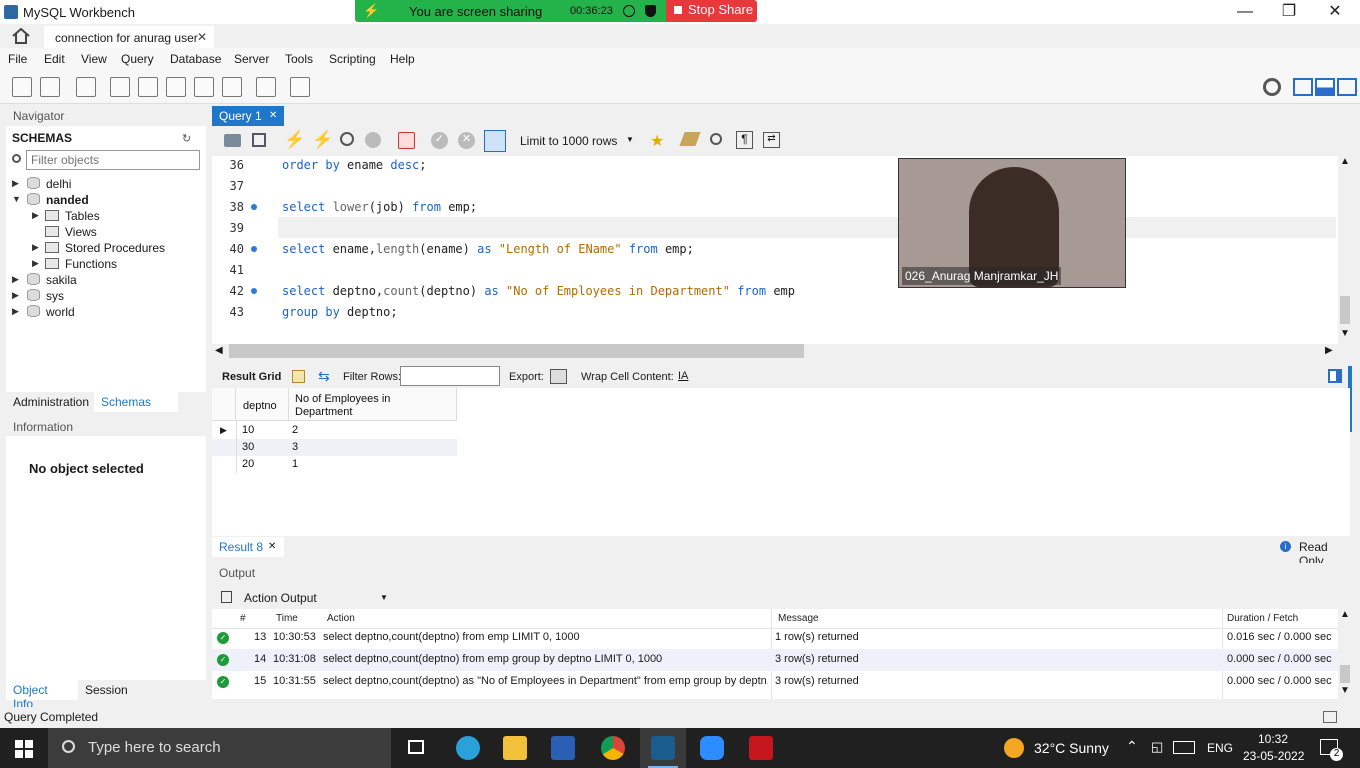 This screenshot has height=768, width=1360. I want to click on table-row: 30 3, so click(334, 447).